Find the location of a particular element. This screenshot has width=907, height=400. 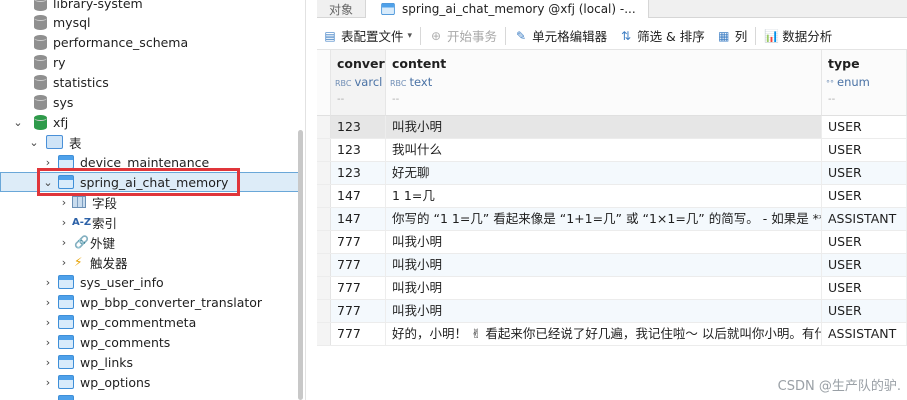

table-row: 123 好无聊 USER is located at coordinates (612, 173).